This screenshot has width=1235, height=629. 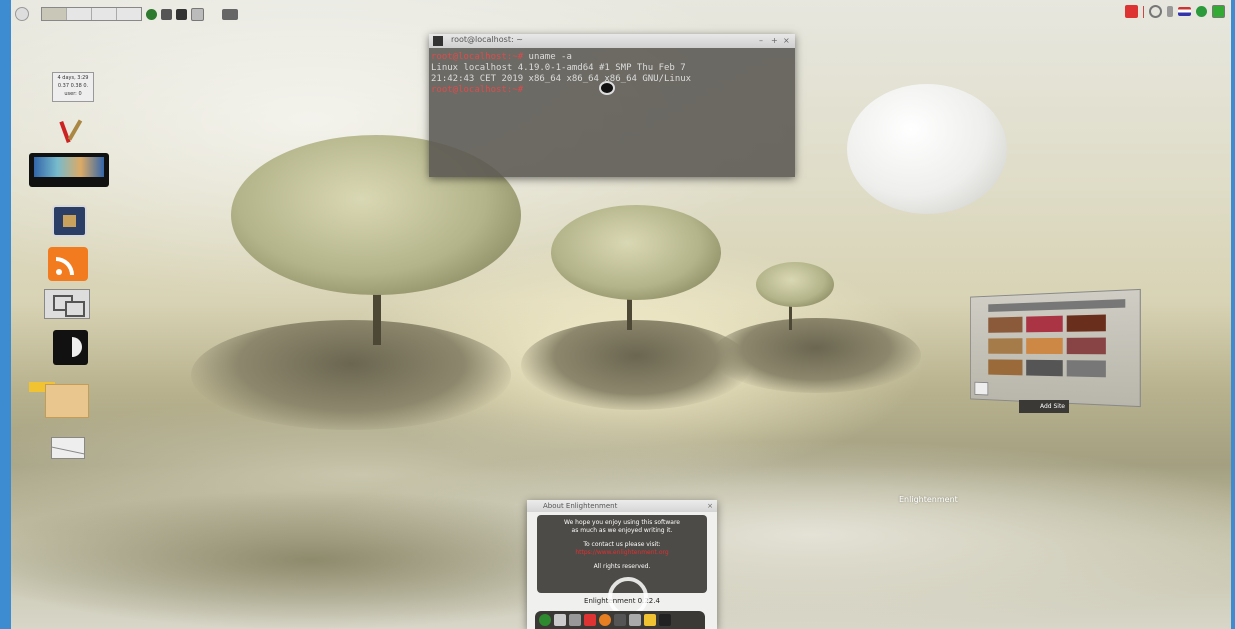 I want to click on paint-brush-icon, so click(x=74, y=129).